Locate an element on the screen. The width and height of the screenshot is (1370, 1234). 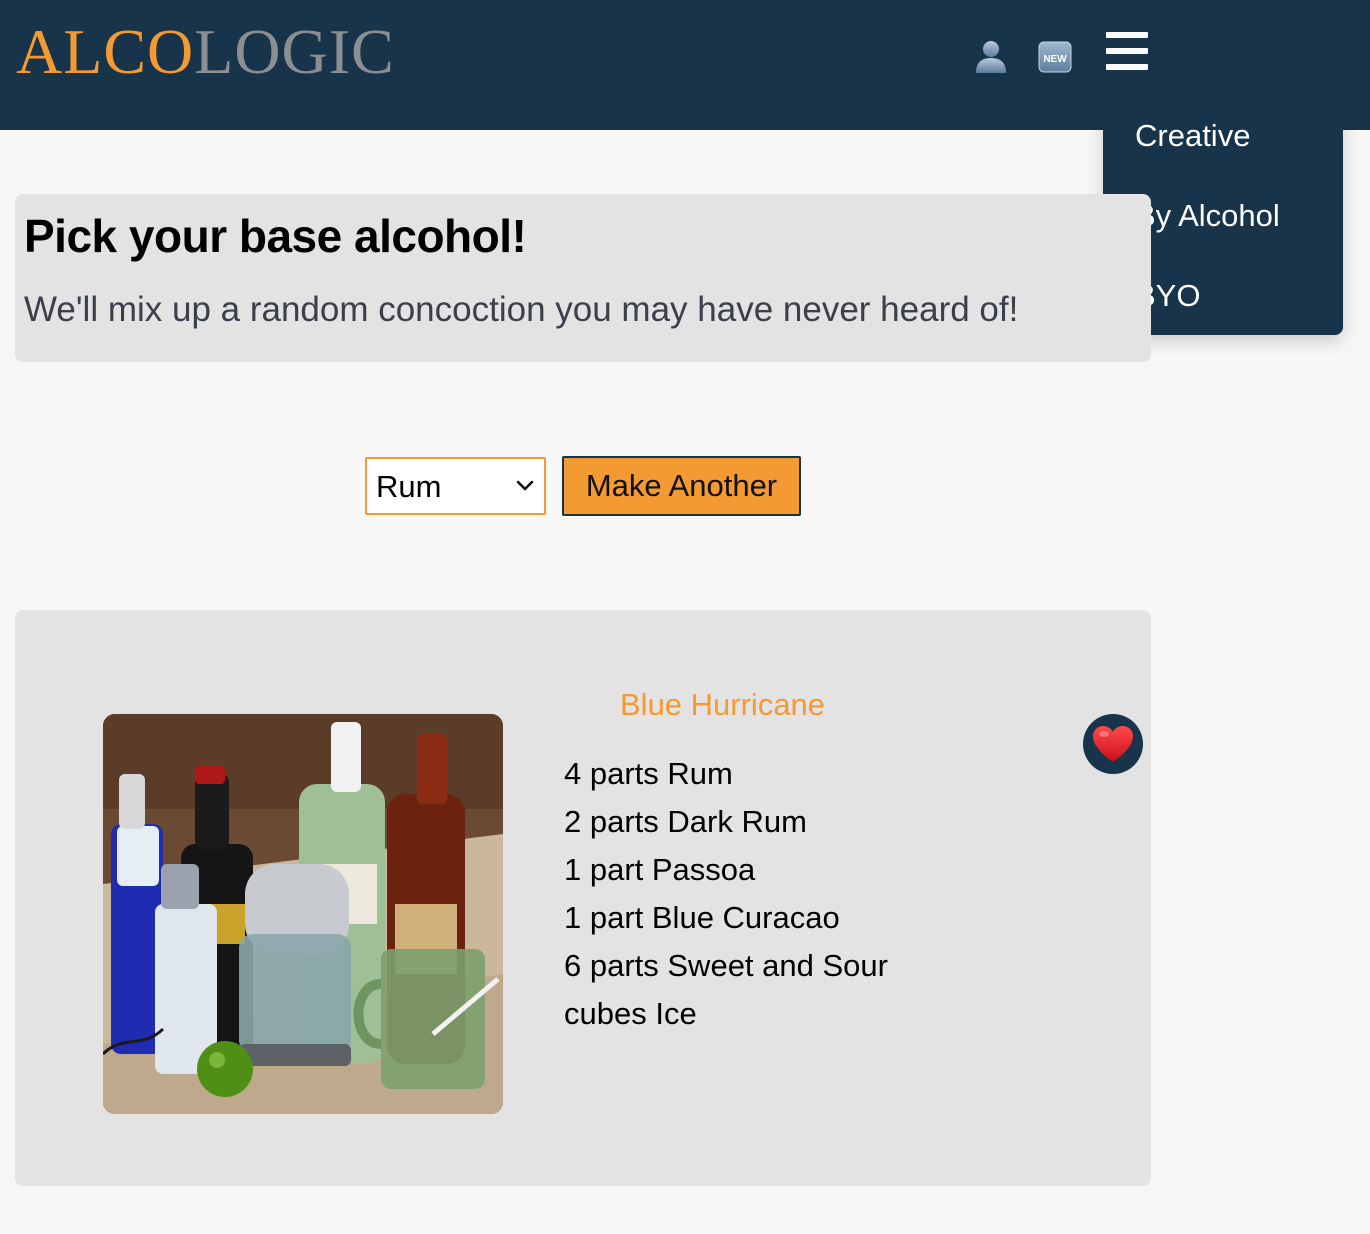
ingredient-item: 2 parts Dark Rum is located at coordinates (685, 821).